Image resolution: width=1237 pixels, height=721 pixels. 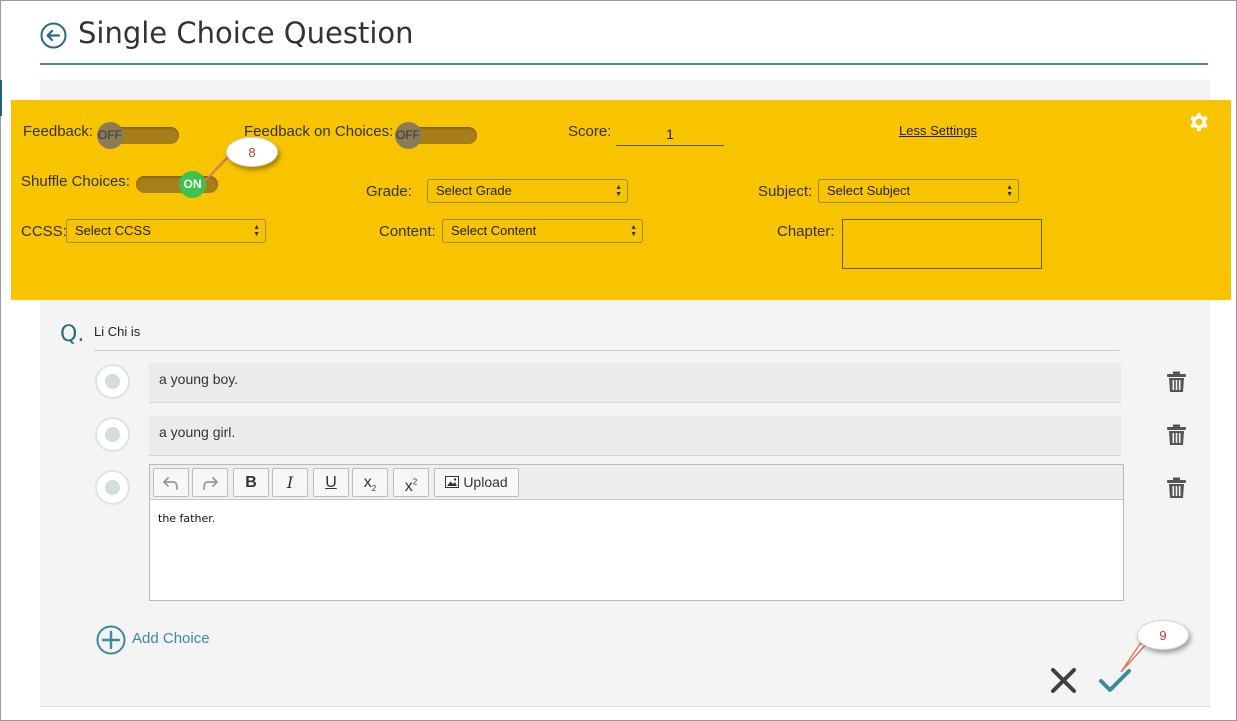 I want to click on score-input, so click(x=670, y=134).